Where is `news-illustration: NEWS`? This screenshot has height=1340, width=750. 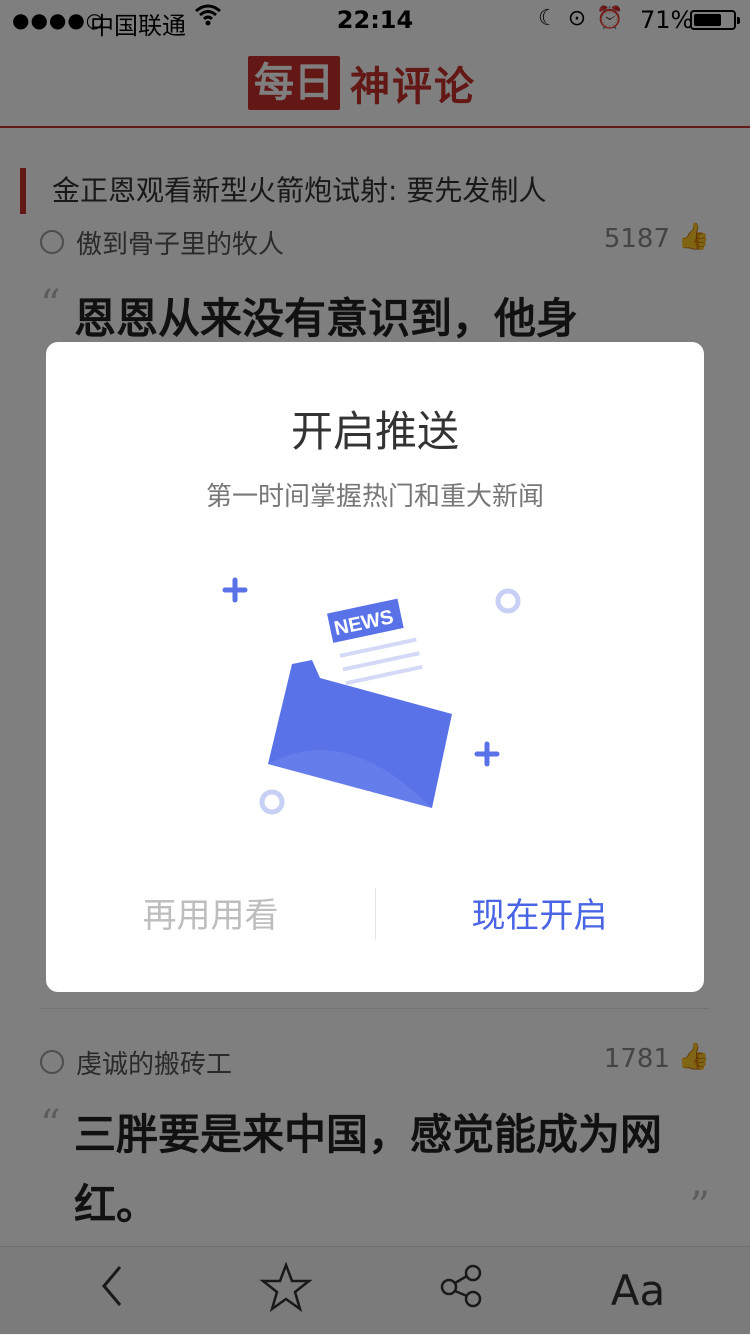 news-illustration: NEWS is located at coordinates (371, 696).